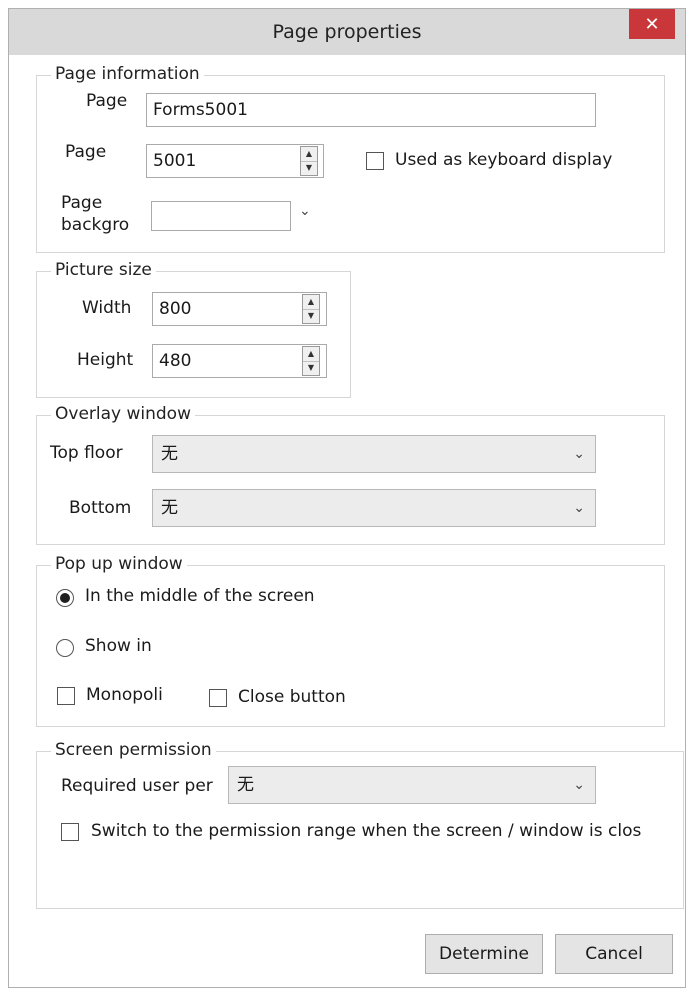  I want to click on middle-of-screen-radio, so click(65, 598).